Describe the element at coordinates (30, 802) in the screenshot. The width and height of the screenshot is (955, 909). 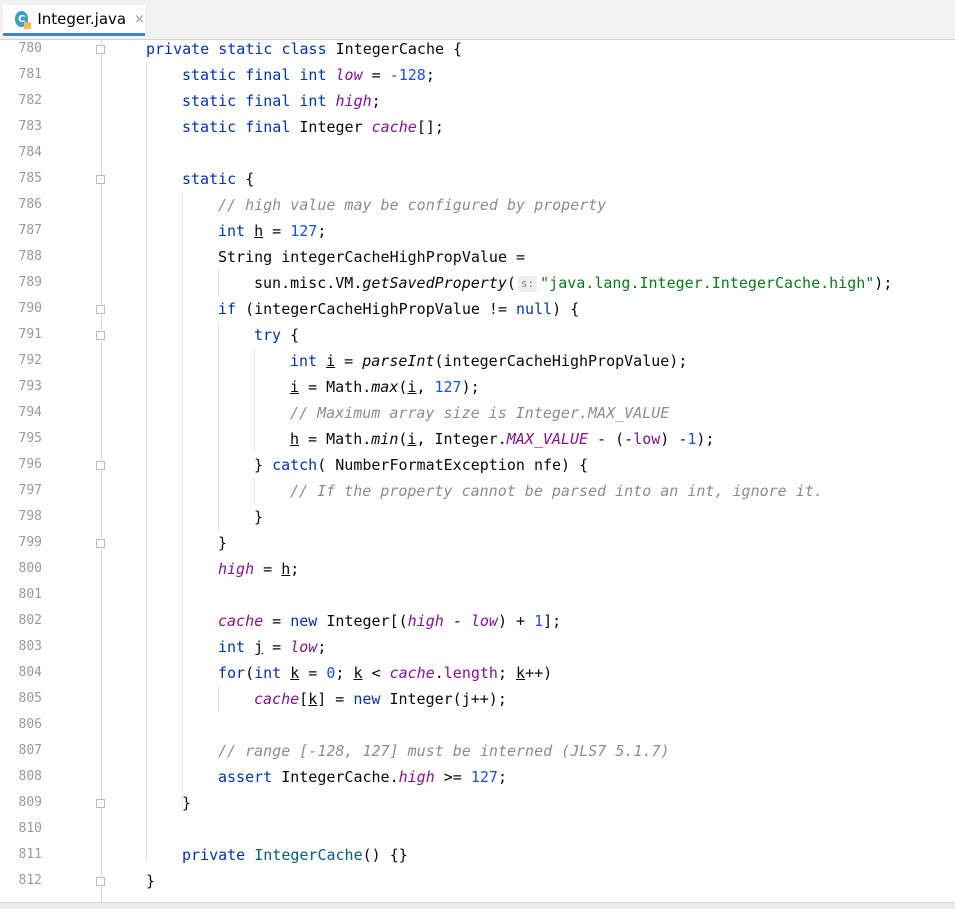
I see `line-number: 809` at that location.